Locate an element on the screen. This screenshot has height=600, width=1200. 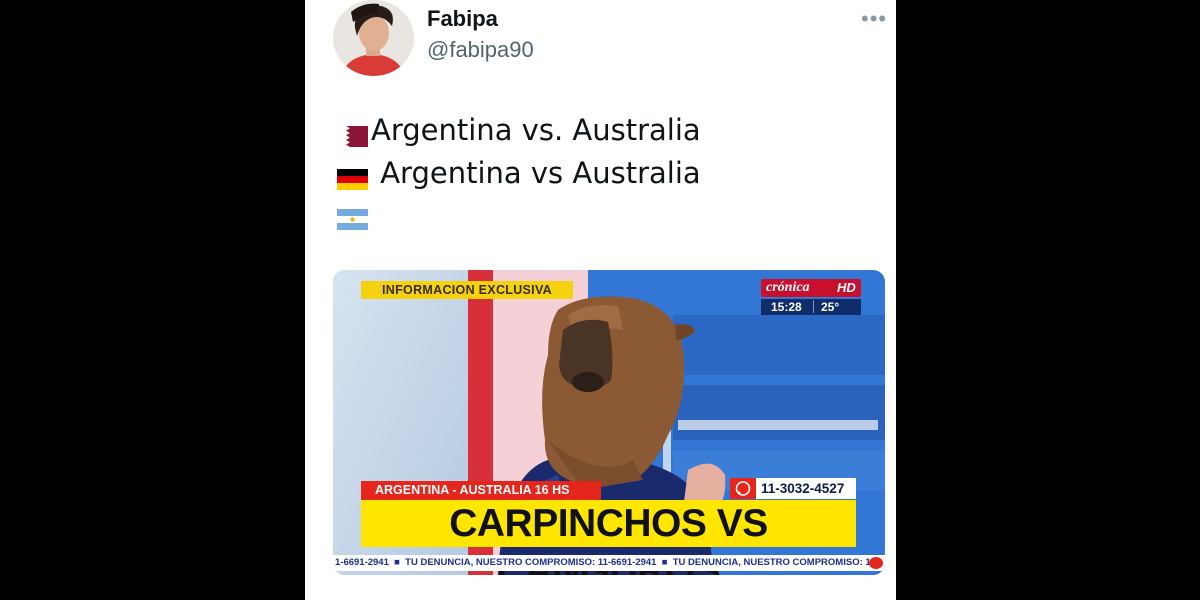
exclusive-label-text: INFORMACION EXCLUSIVA is located at coordinates (467, 290).